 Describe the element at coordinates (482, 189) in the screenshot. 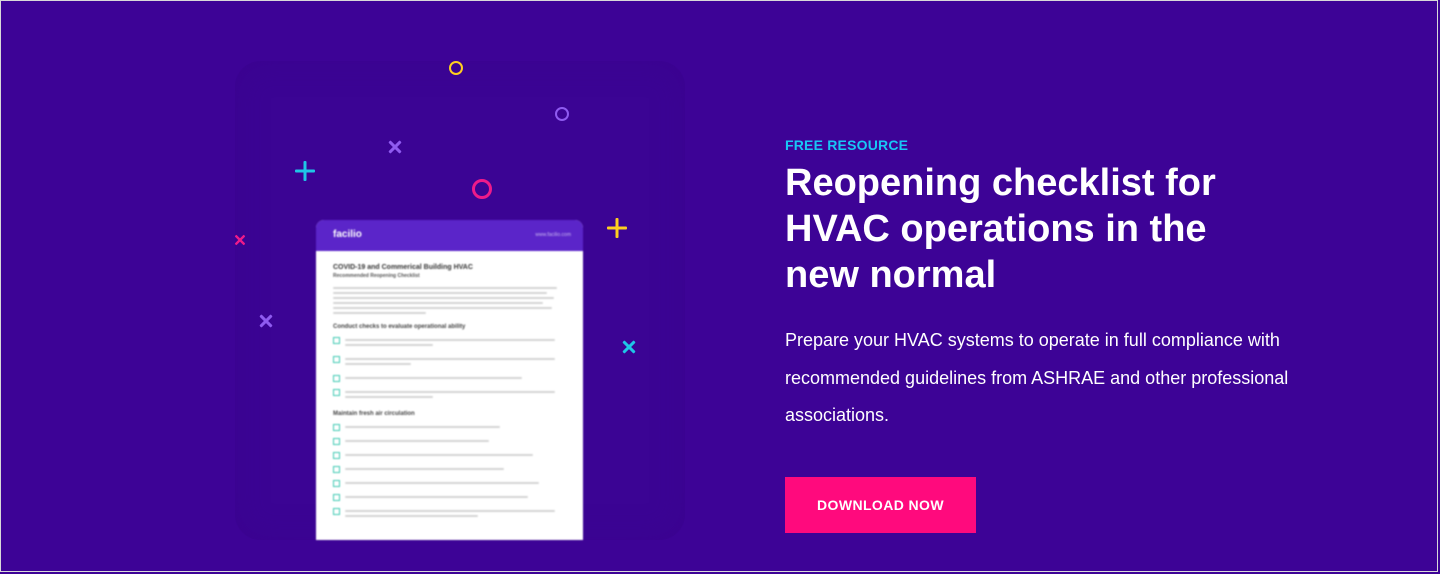

I see `pink-circle-icon` at that location.